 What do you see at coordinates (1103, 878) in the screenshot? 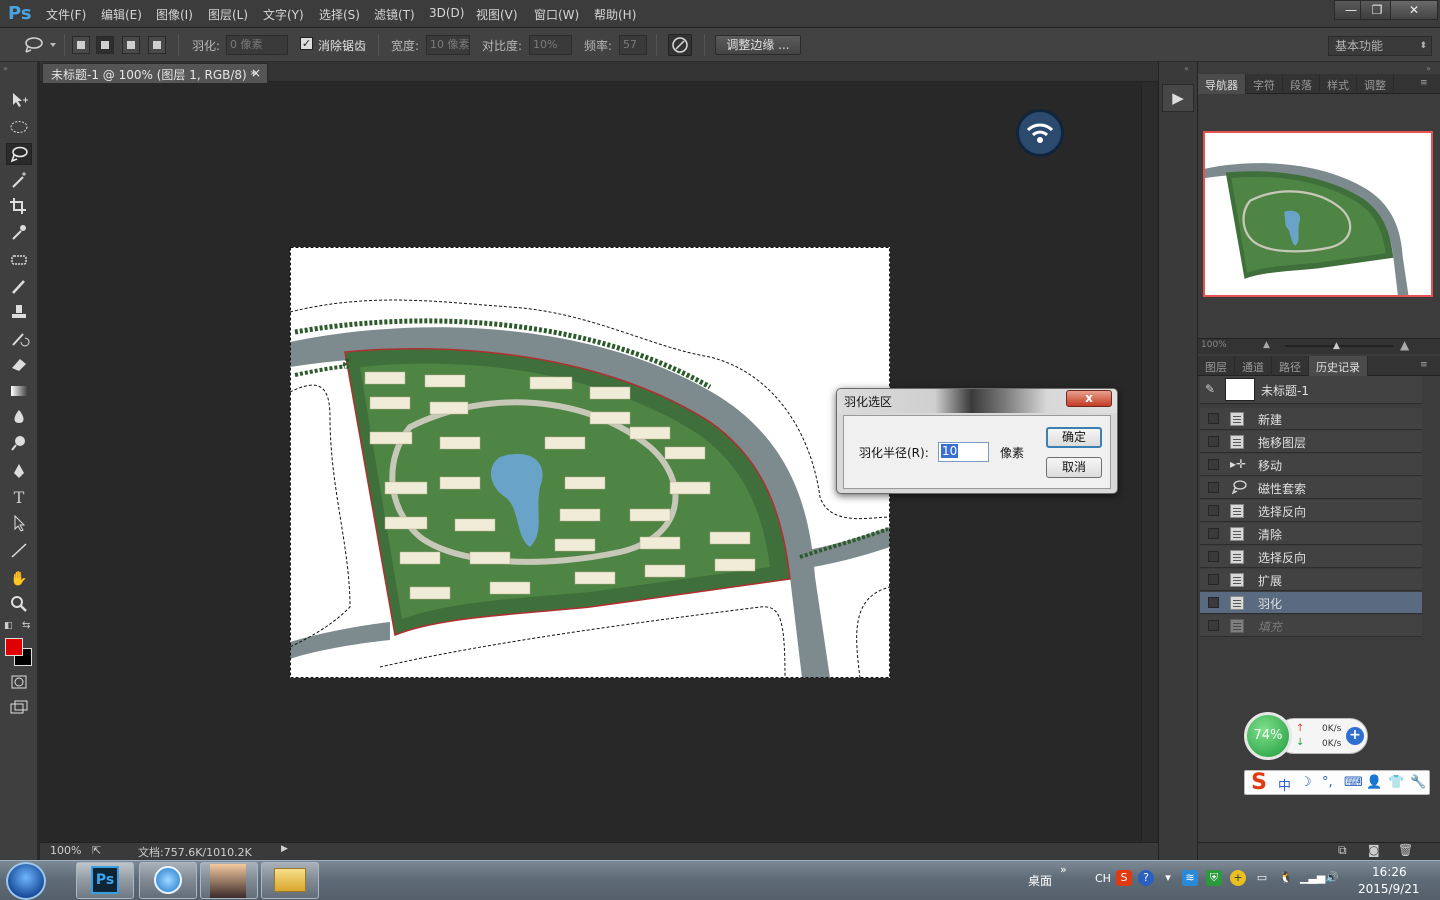
I see `language-indicator: CH` at bounding box center [1103, 878].